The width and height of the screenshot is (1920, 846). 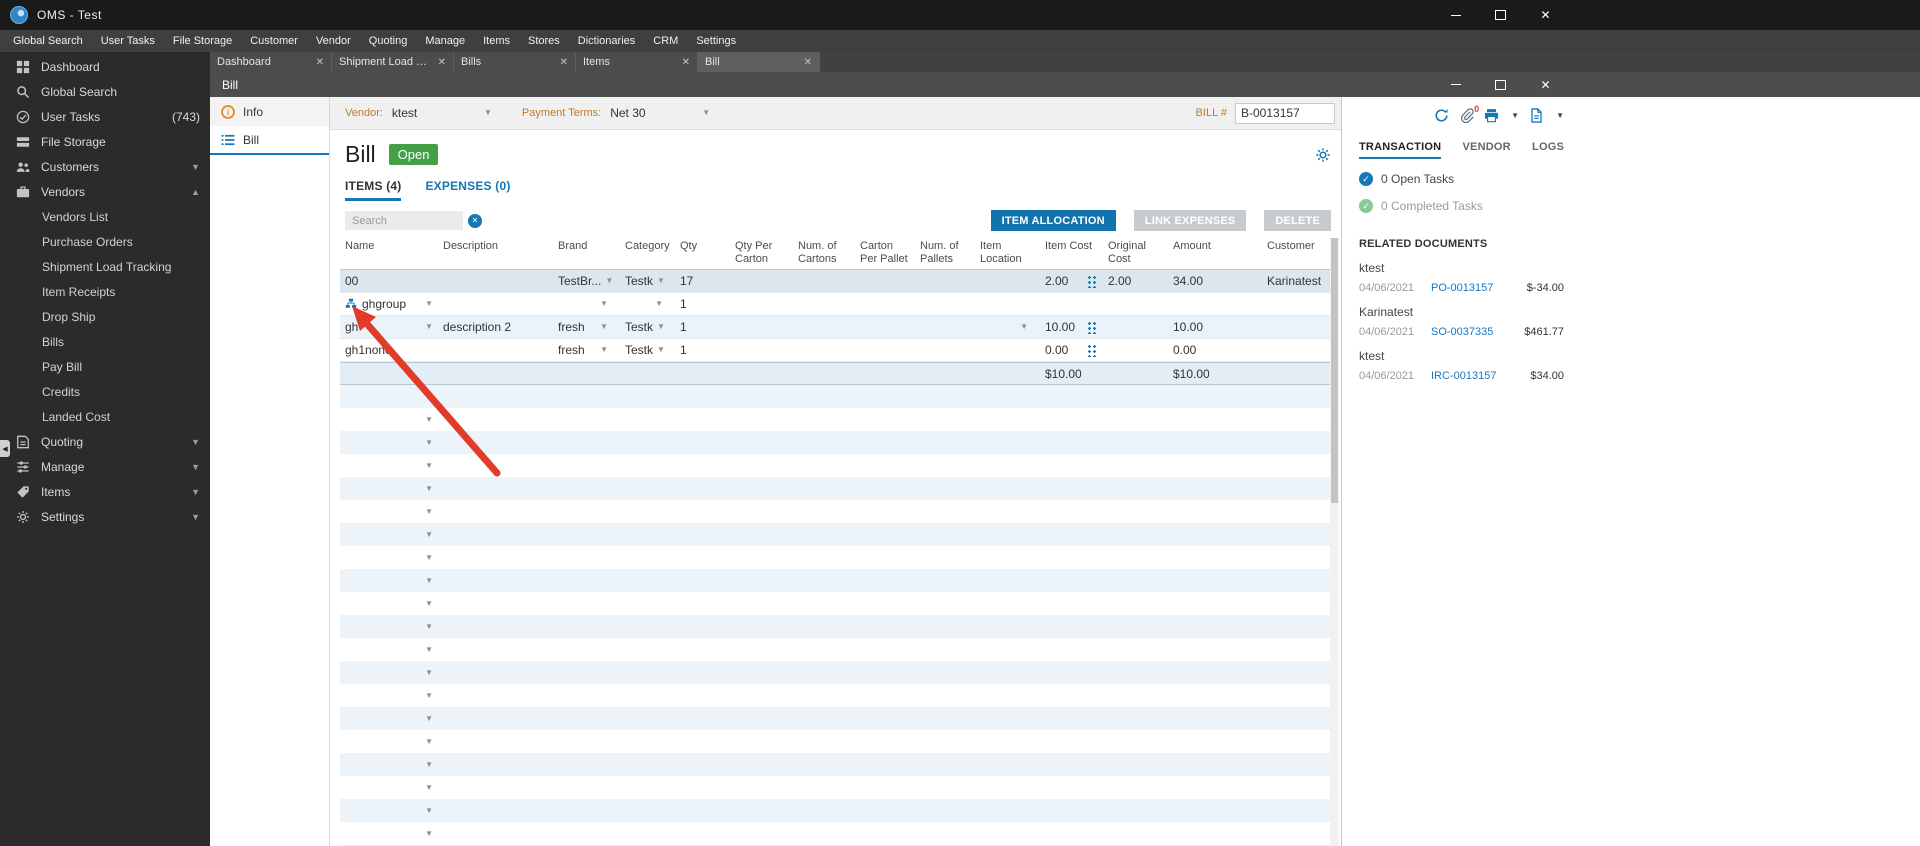 I want to click on delete-button: DELETE, so click(x=1297, y=220).